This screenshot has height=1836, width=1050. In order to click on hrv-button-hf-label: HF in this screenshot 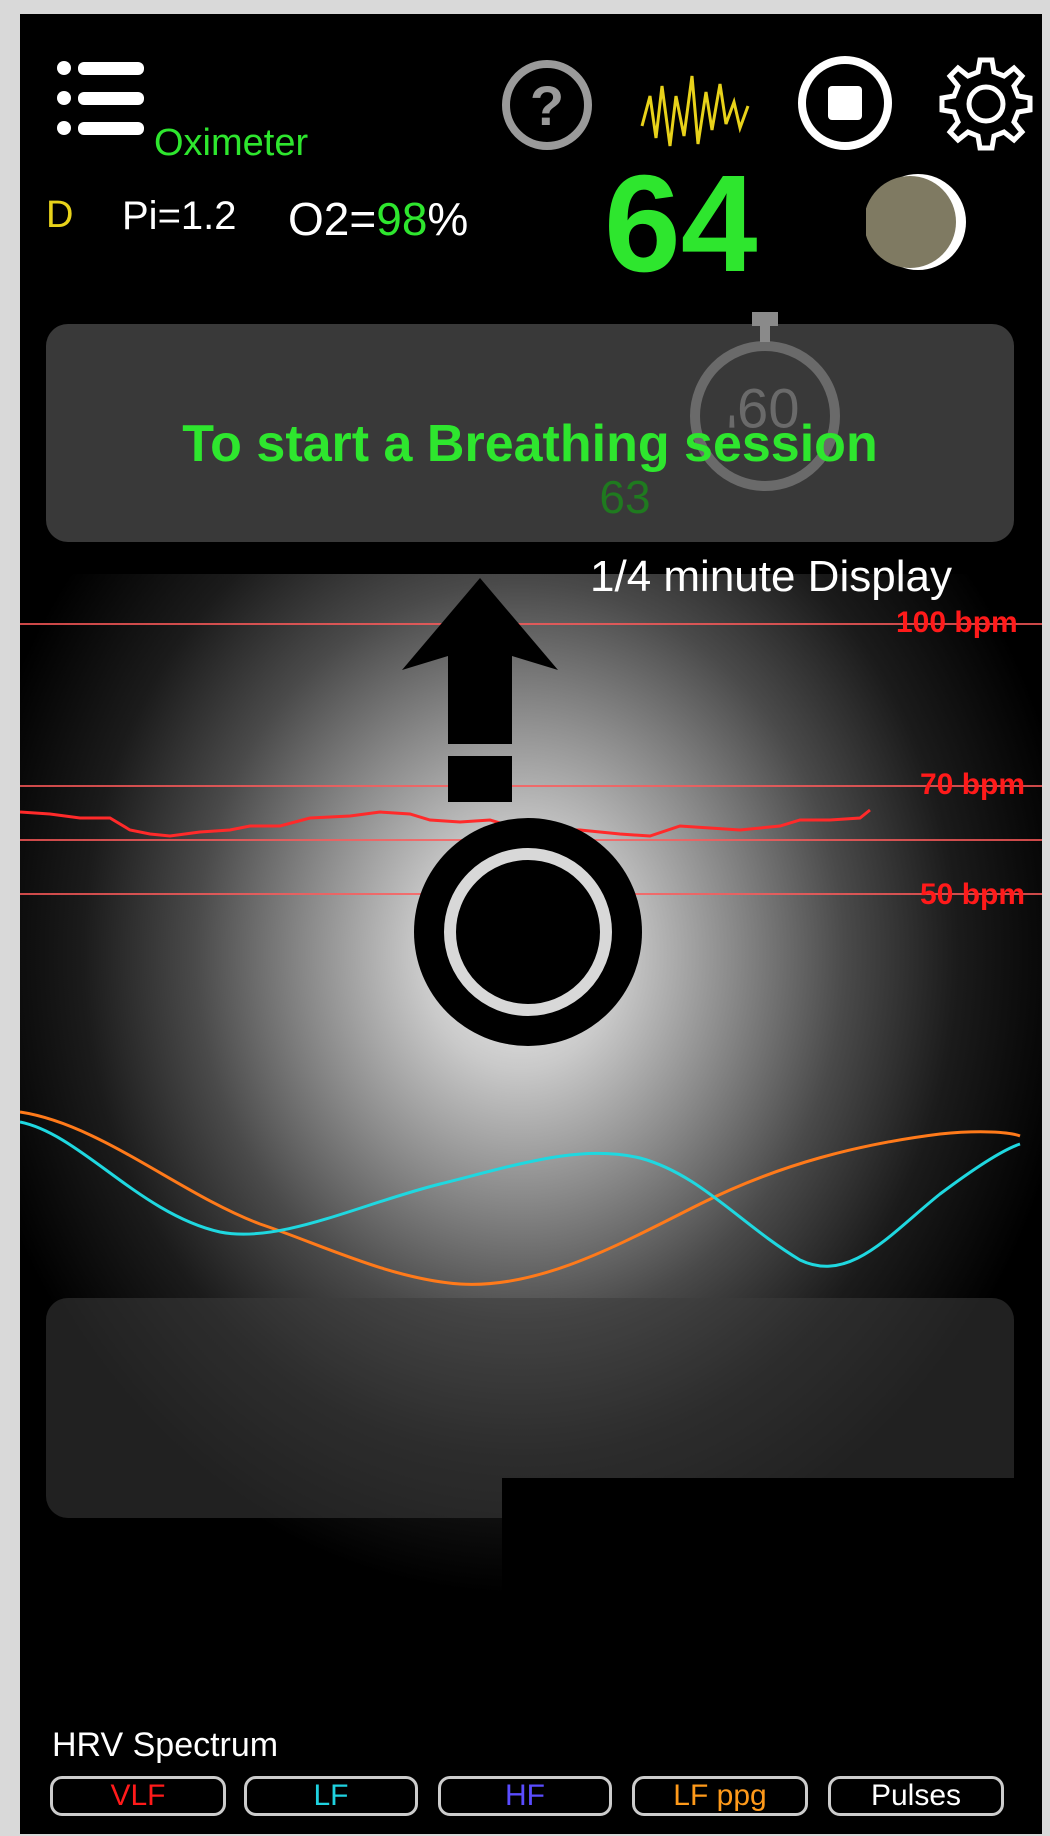, I will do `click(525, 1795)`.